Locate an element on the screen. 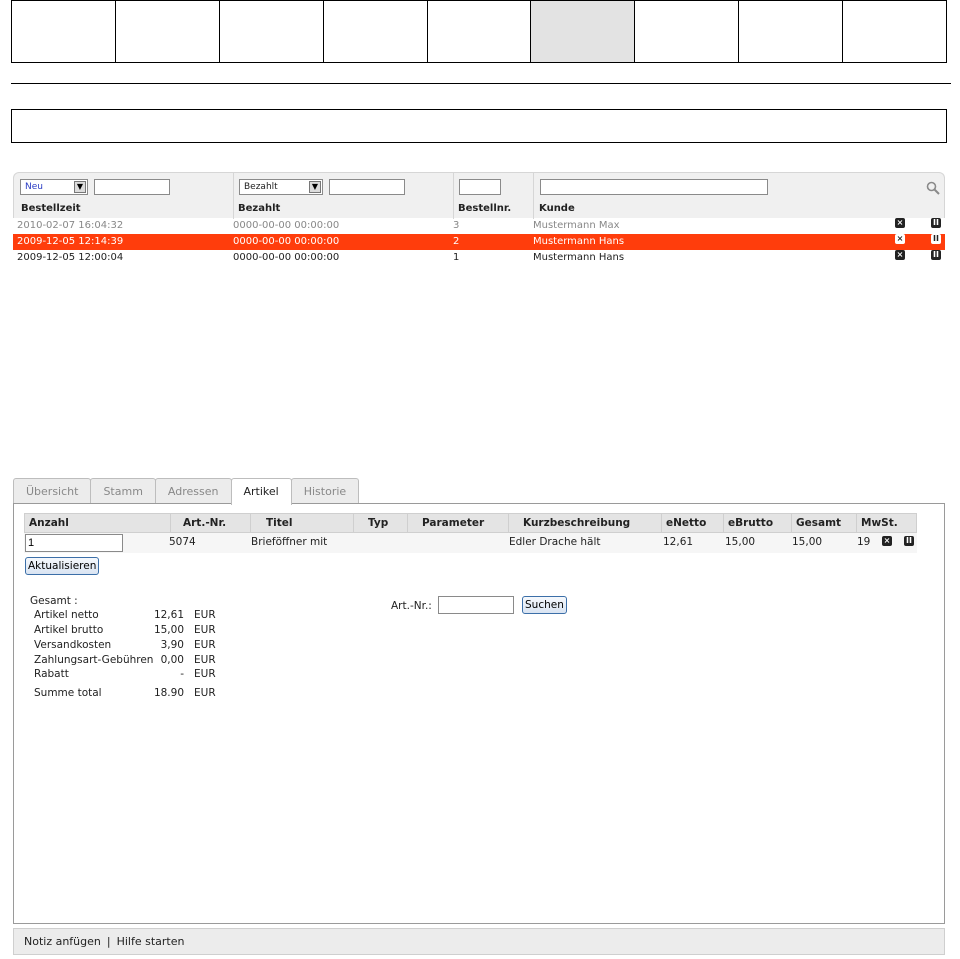 The width and height of the screenshot is (960, 959). totals-label: Summe total is located at coordinates (68, 693).